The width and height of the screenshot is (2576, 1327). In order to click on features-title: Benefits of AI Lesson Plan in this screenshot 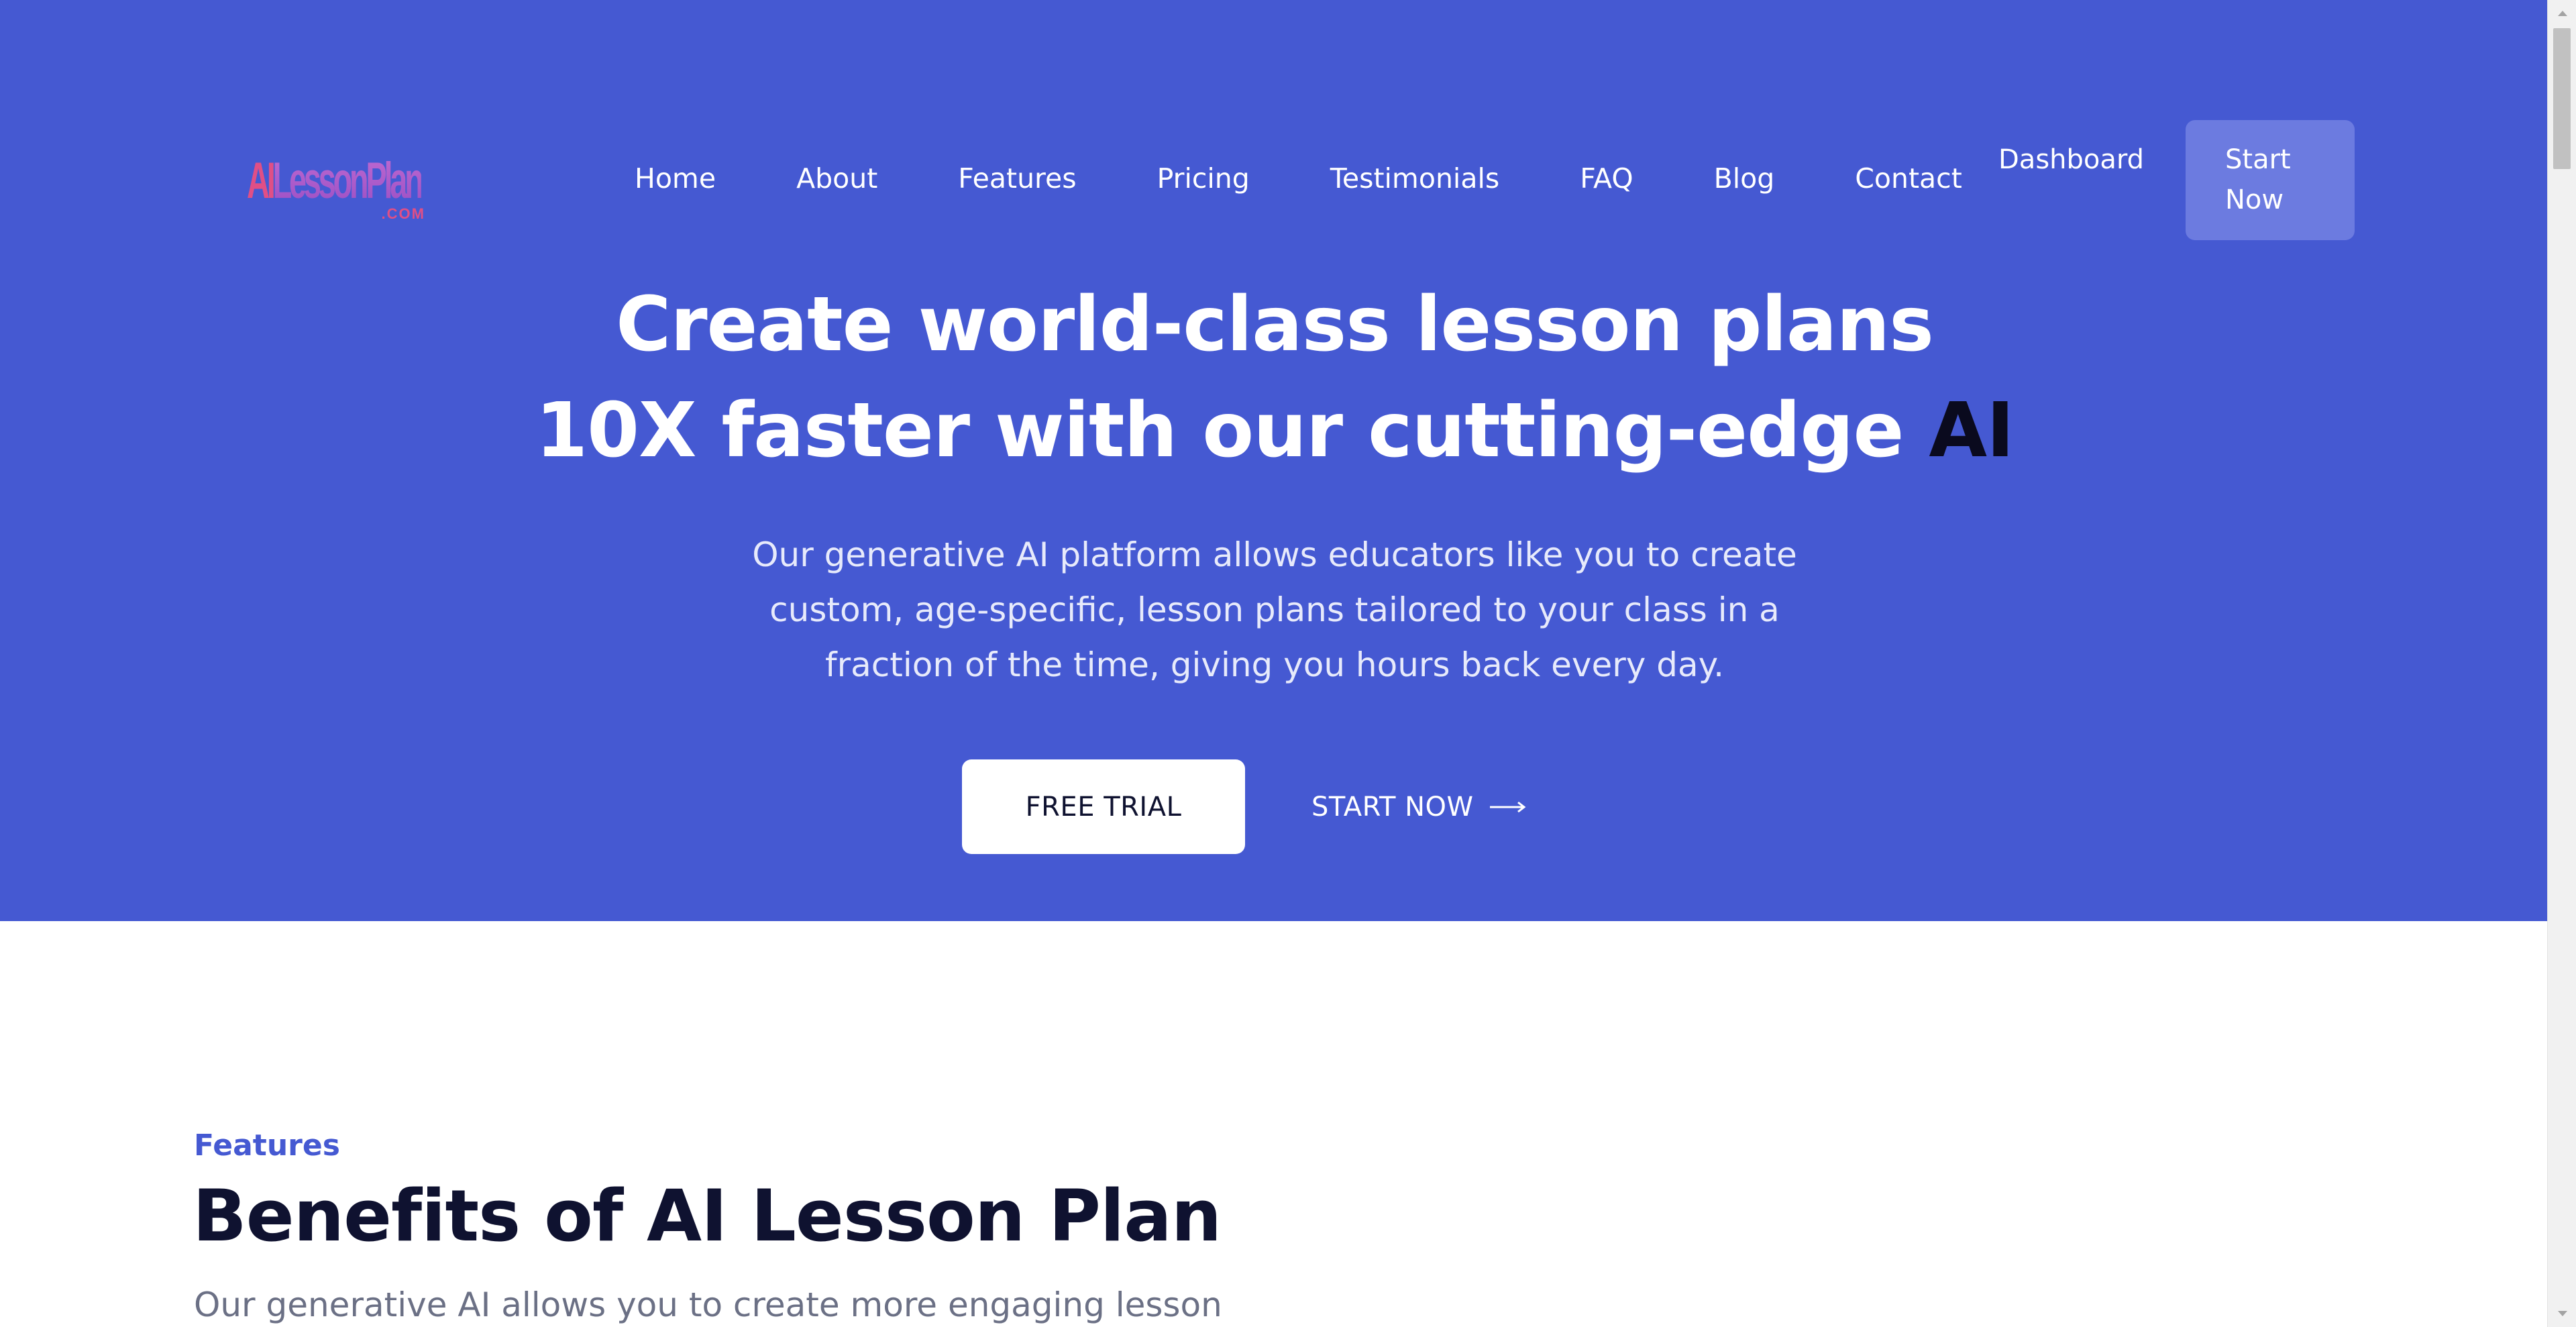, I will do `click(707, 1216)`.